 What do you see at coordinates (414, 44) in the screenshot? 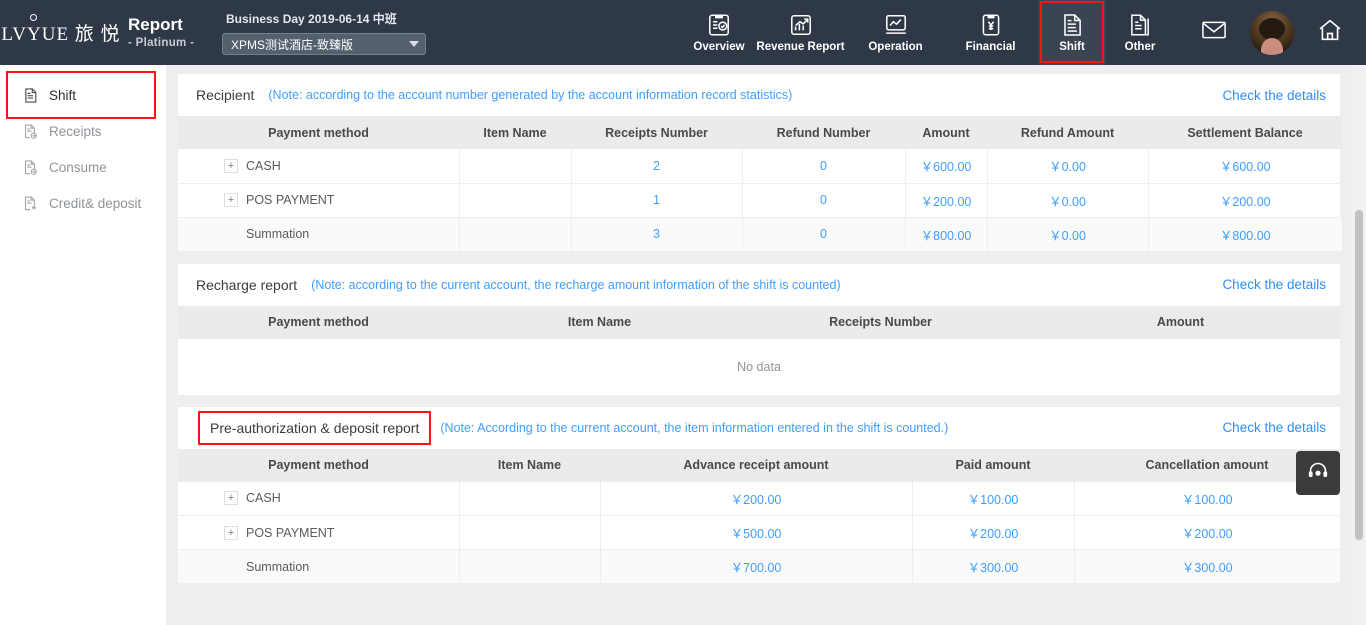
I see `chevron-down-icon` at bounding box center [414, 44].